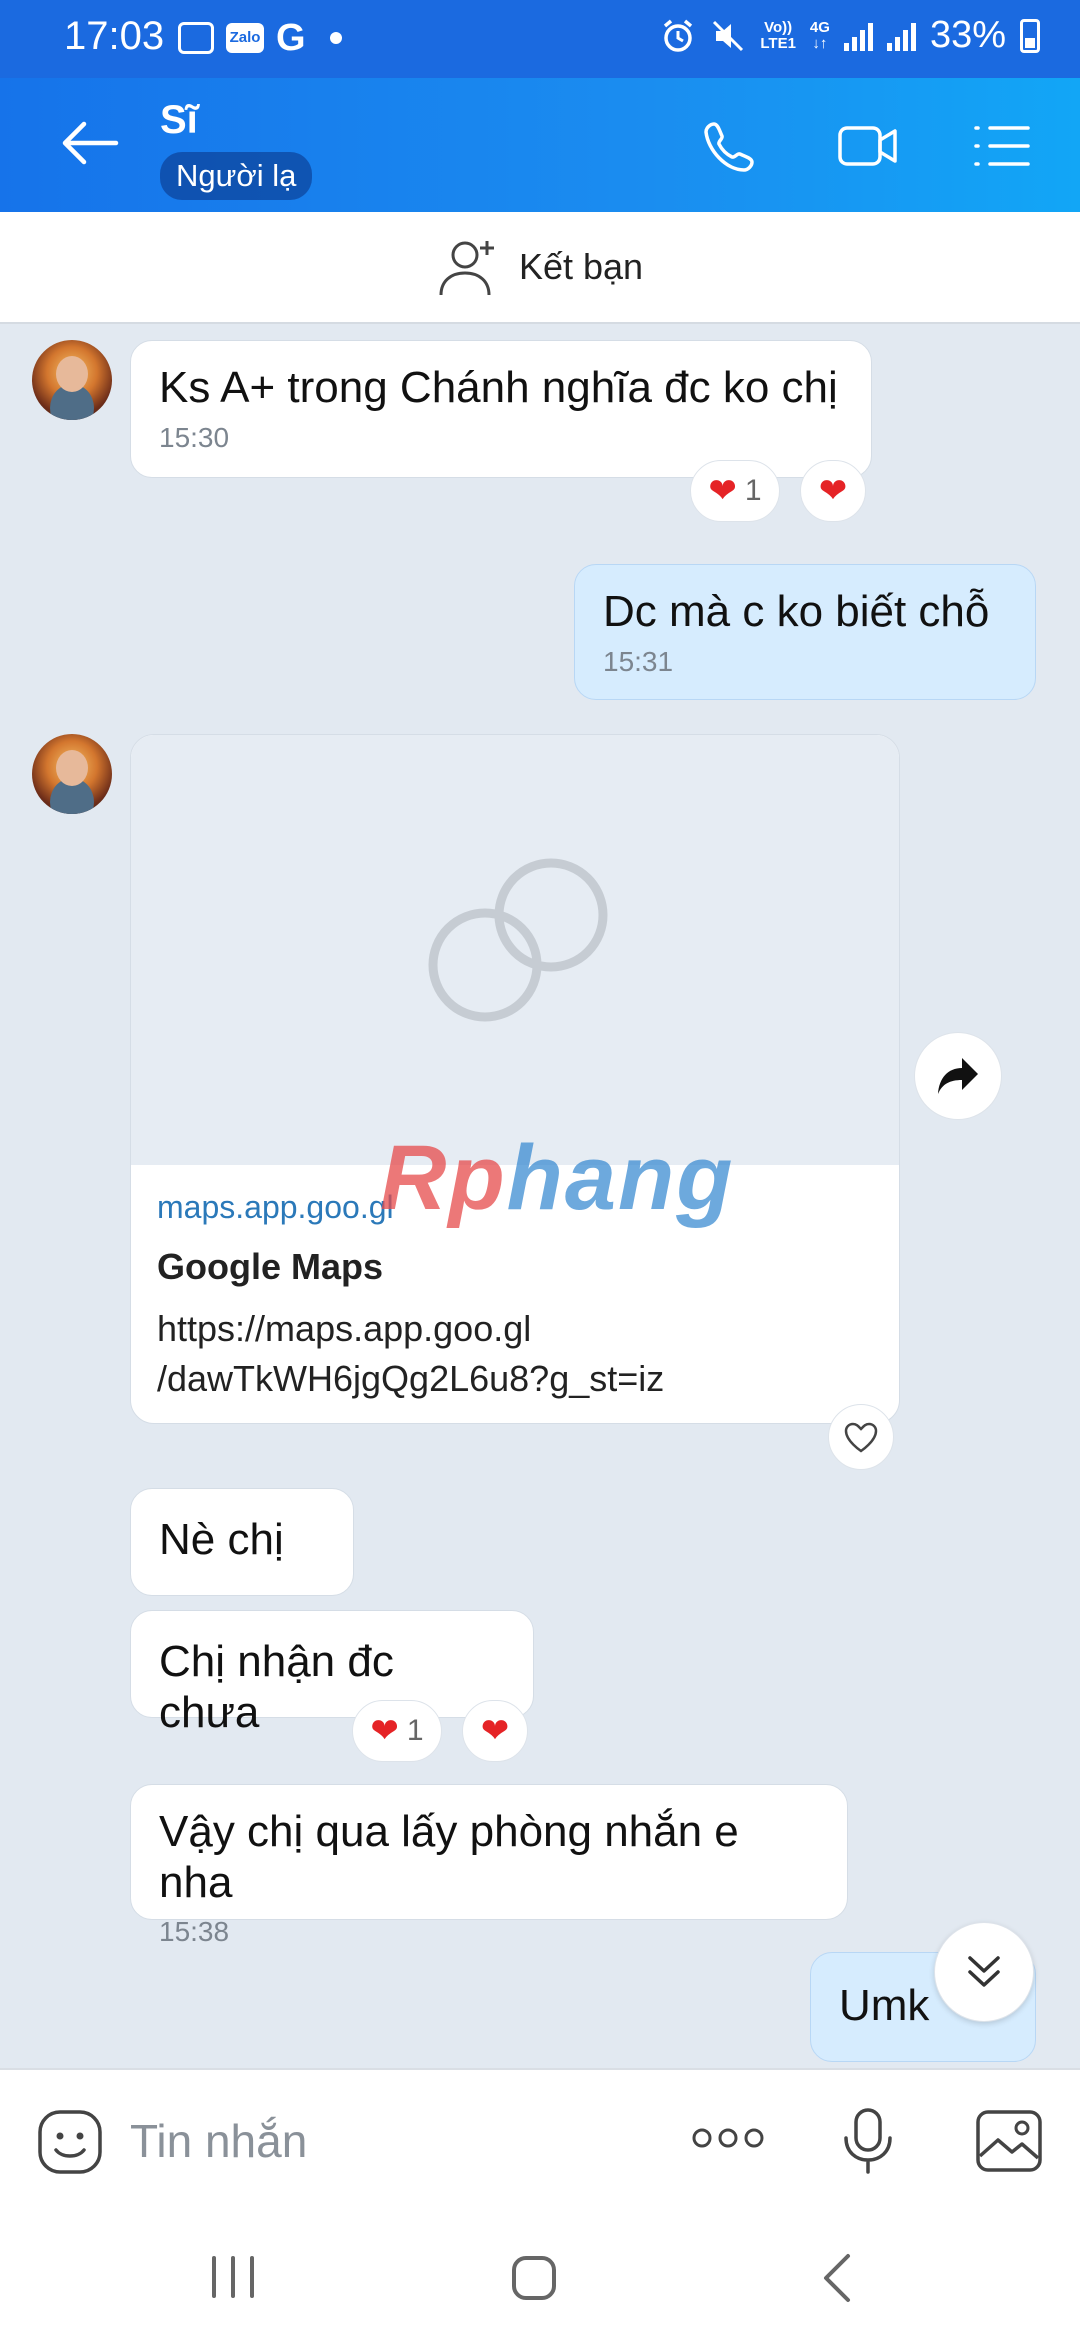 This screenshot has width=1080, height=2340. I want to click on add-friend-label: Kết bạn, so click(581, 266).